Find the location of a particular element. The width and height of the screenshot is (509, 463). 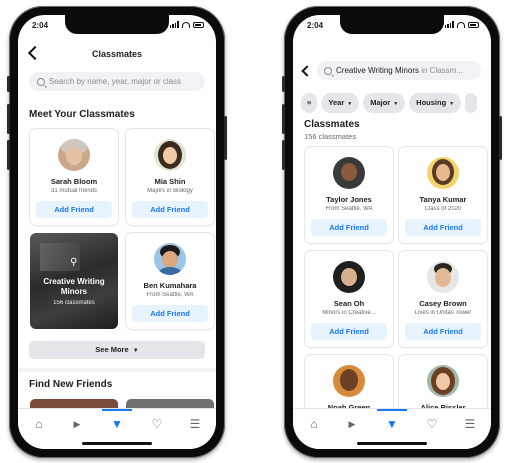

classmate-card: Sean Oh Minors in Creative... Add Friend is located at coordinates (349, 299).